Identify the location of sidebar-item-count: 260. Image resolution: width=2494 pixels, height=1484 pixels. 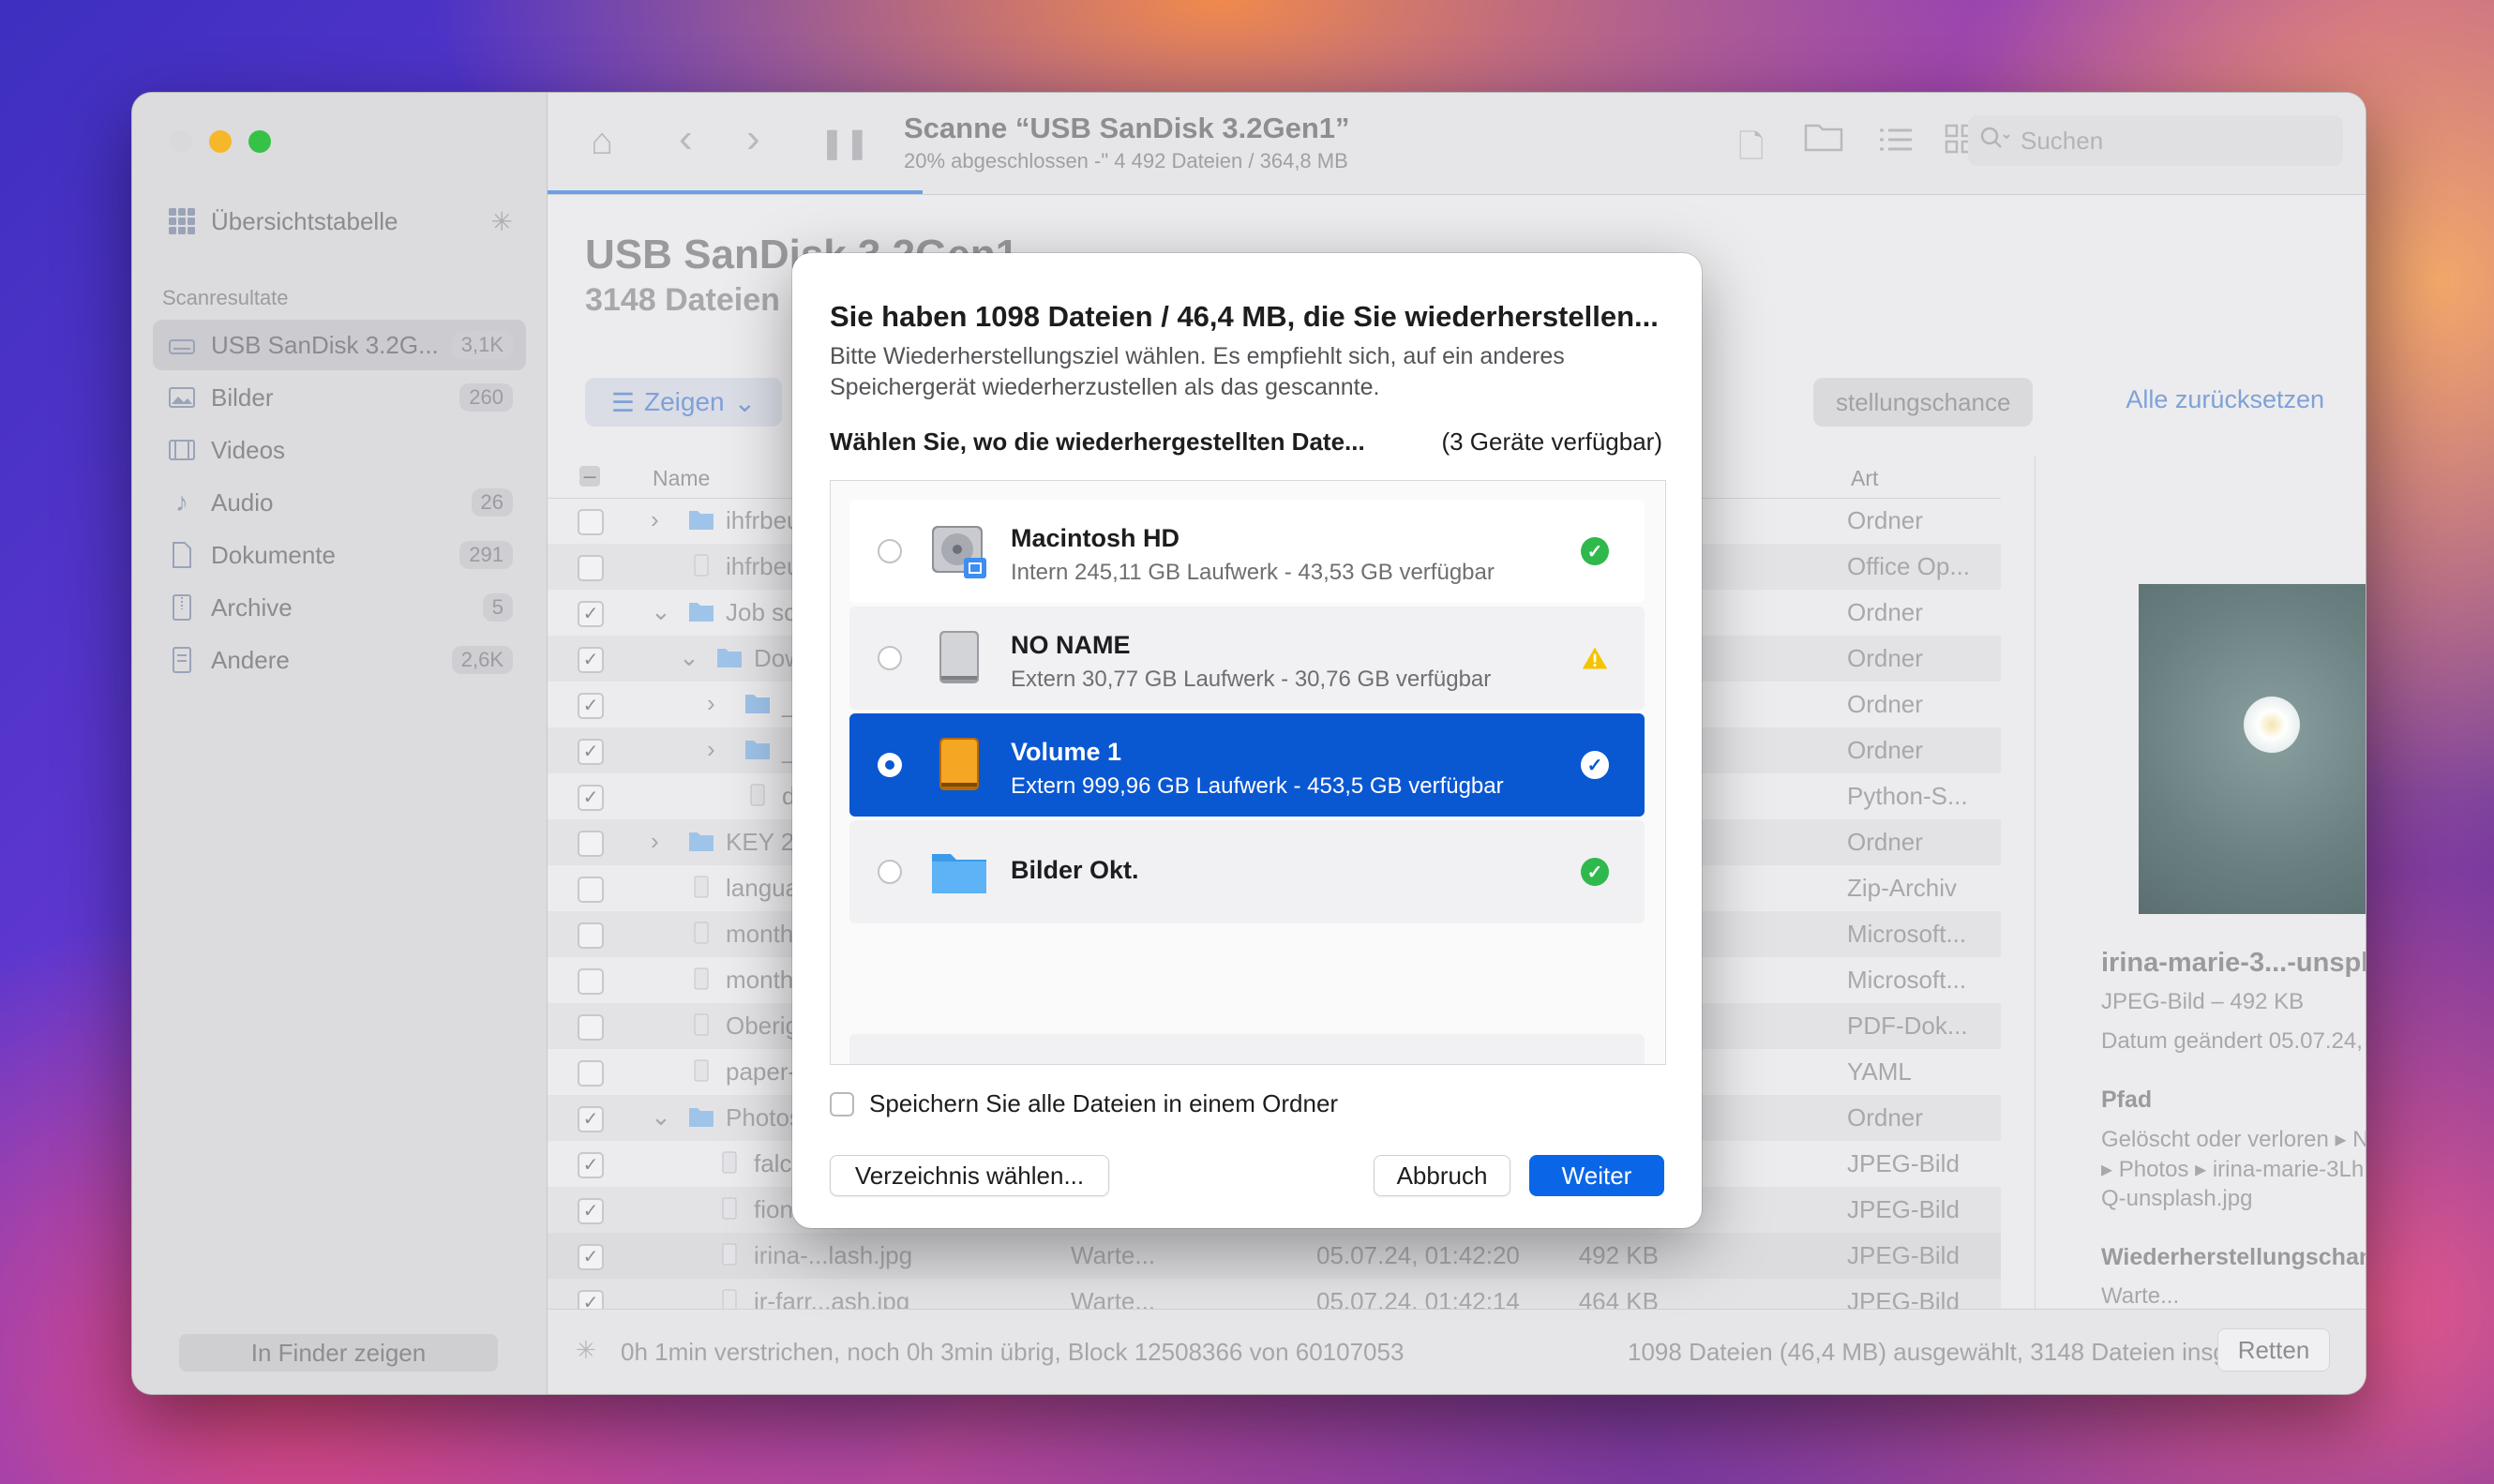
(486, 397).